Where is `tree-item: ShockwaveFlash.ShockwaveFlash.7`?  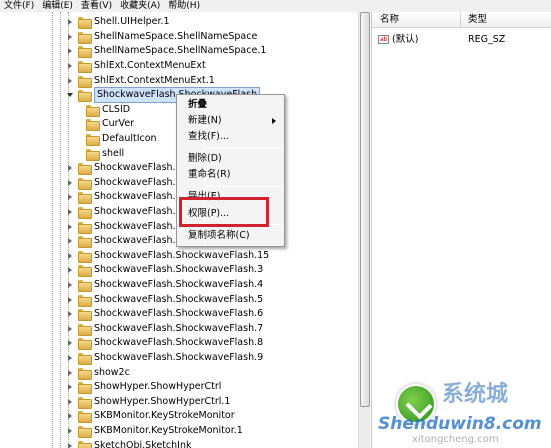
tree-item: ShockwaveFlash.ShockwaveFlash.7 is located at coordinates (164, 329).